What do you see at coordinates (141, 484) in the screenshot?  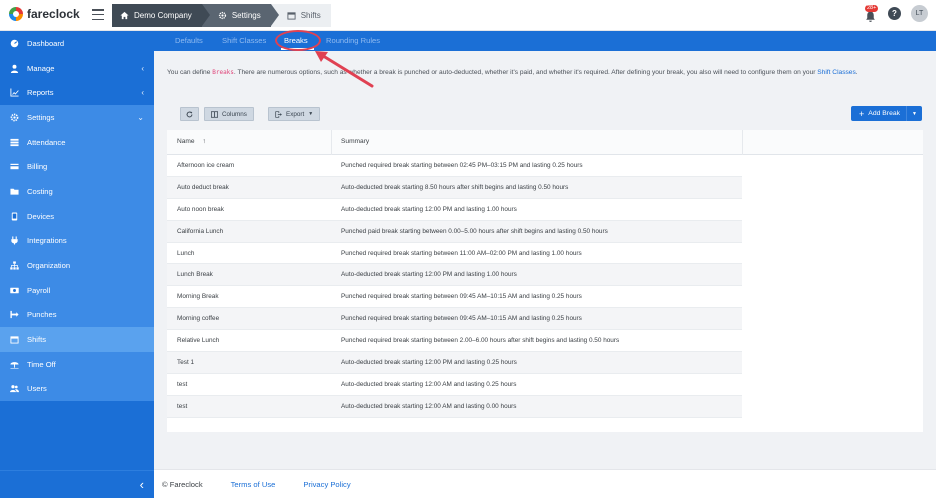 I see `chevron-left-icon: ‹` at bounding box center [141, 484].